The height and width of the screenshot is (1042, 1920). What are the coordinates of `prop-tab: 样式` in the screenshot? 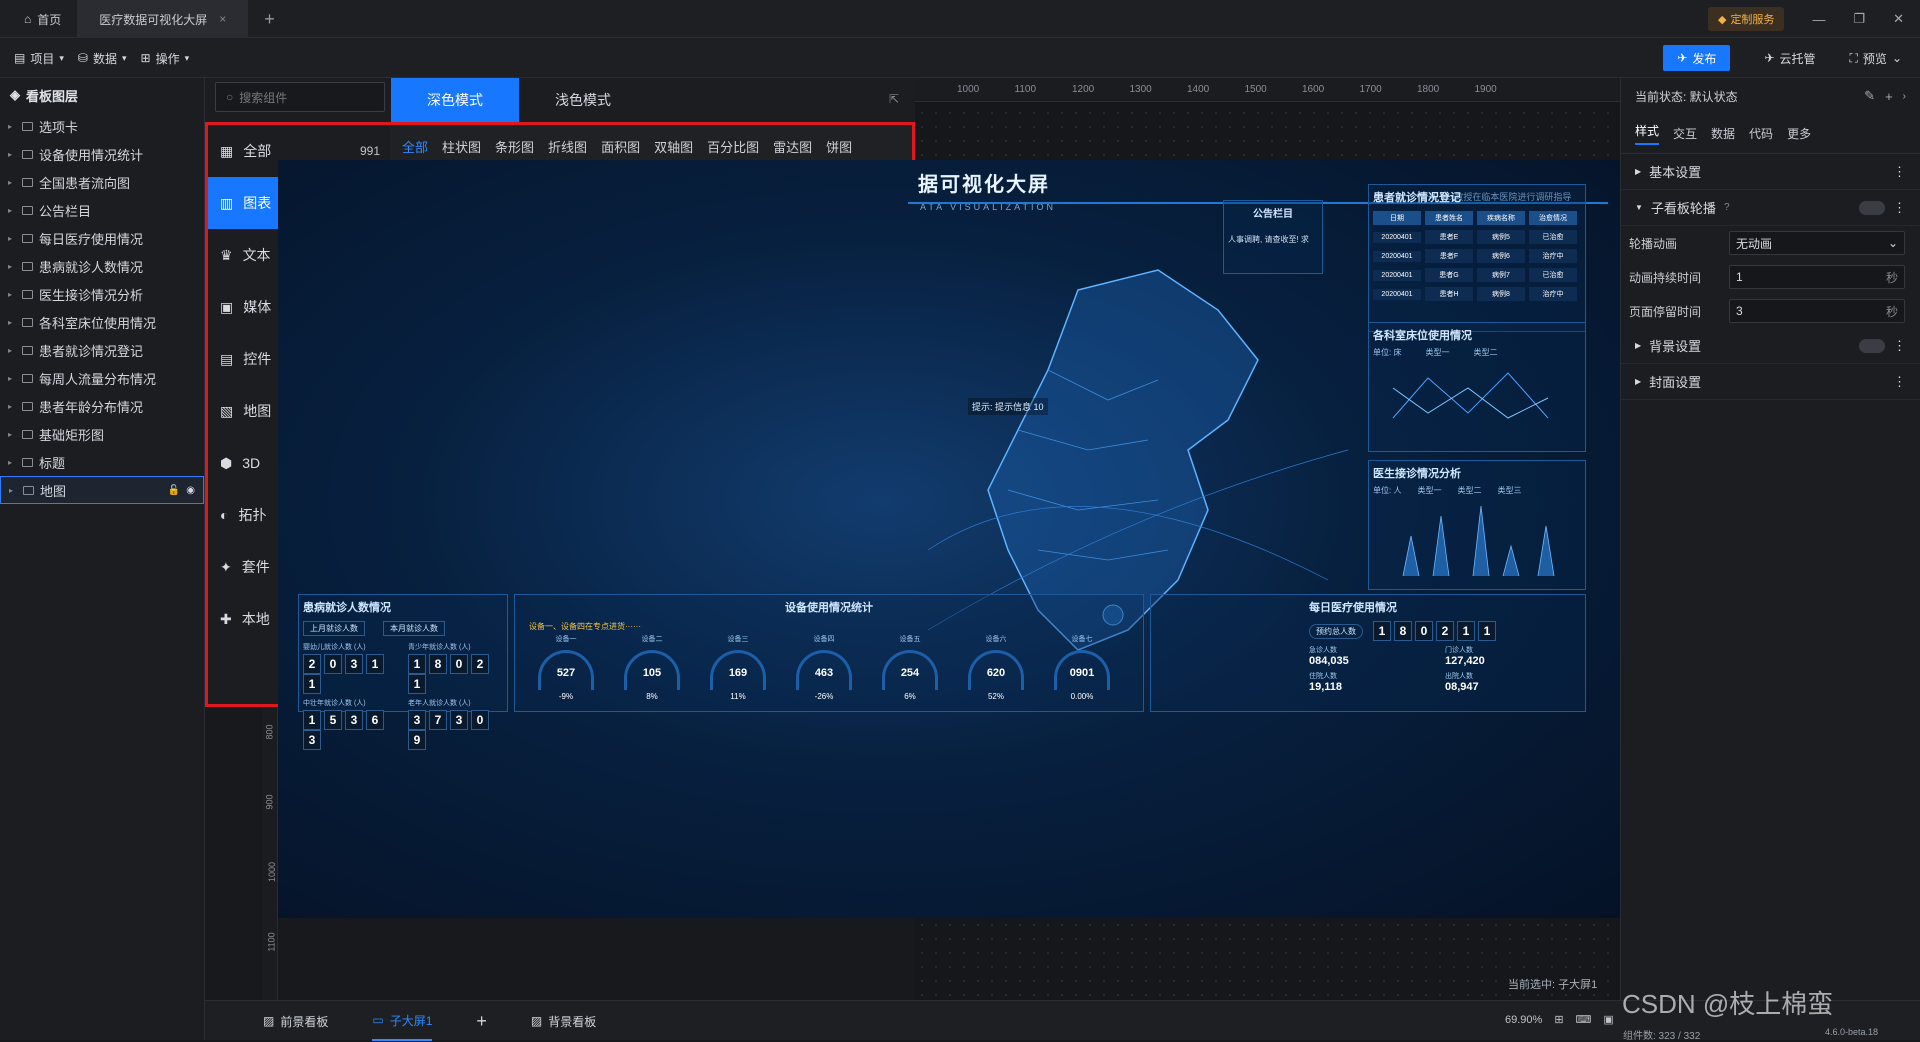 It's located at (1647, 133).